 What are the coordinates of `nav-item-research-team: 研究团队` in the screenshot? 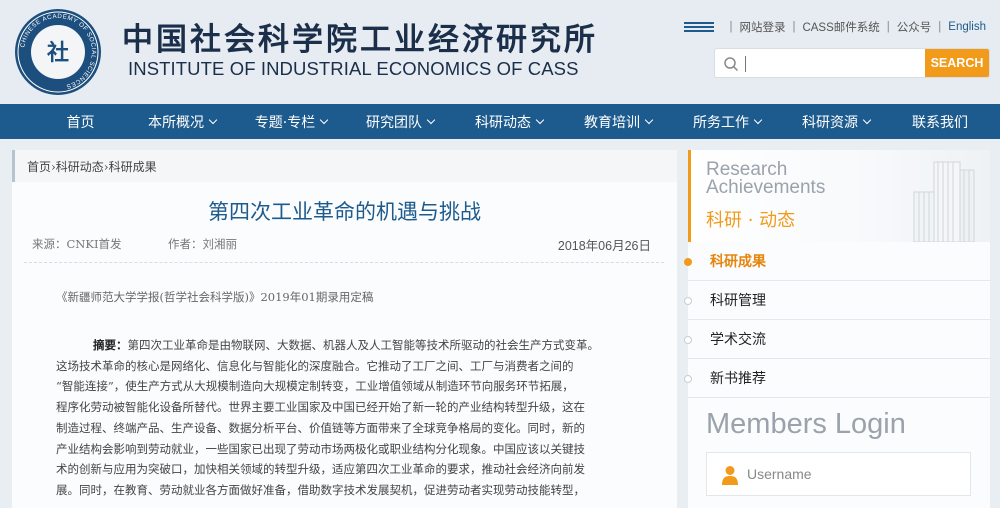 It's located at (400, 121).